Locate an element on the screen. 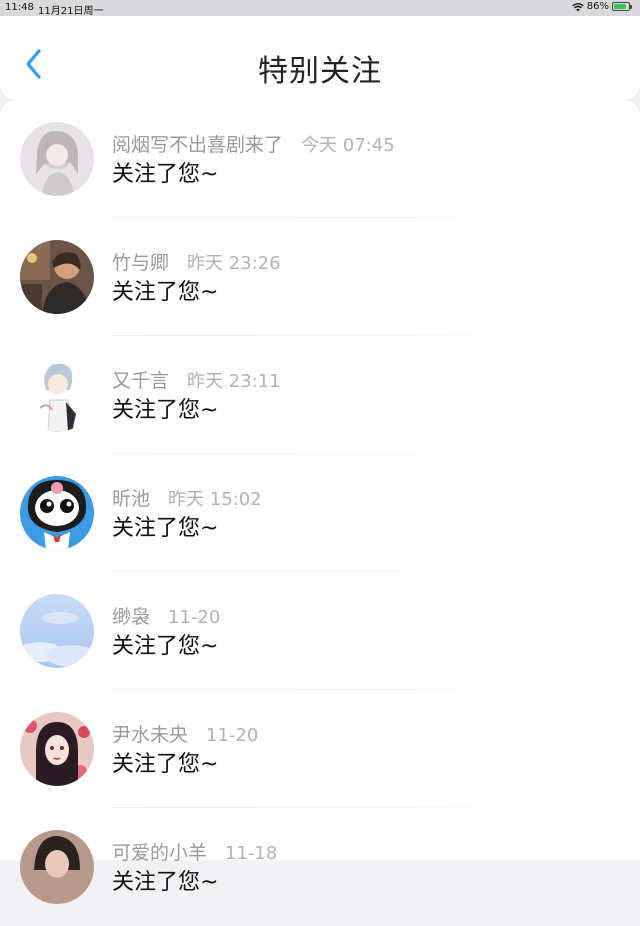  user-name: 缈袅 is located at coordinates (131, 617).